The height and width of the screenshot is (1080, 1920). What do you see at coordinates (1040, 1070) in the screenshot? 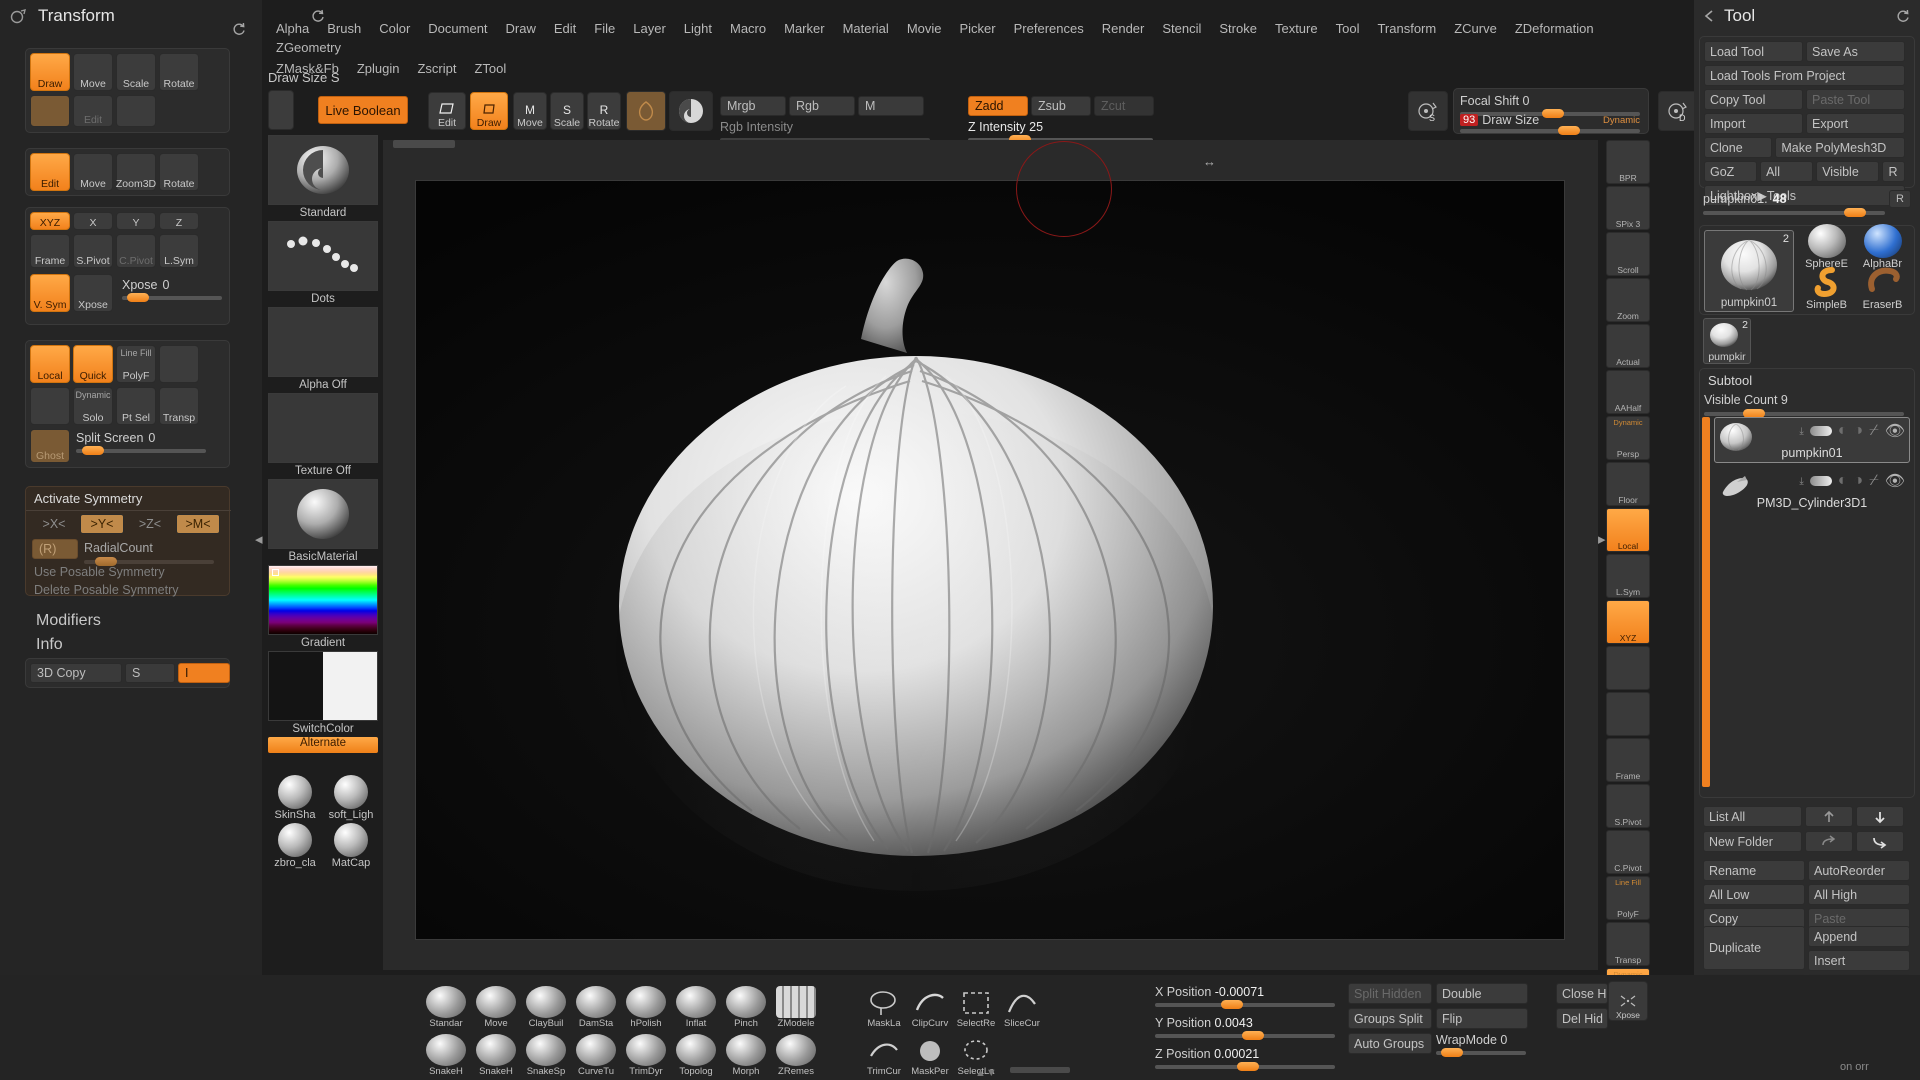
I see `bottom-scroll-handle` at bounding box center [1040, 1070].